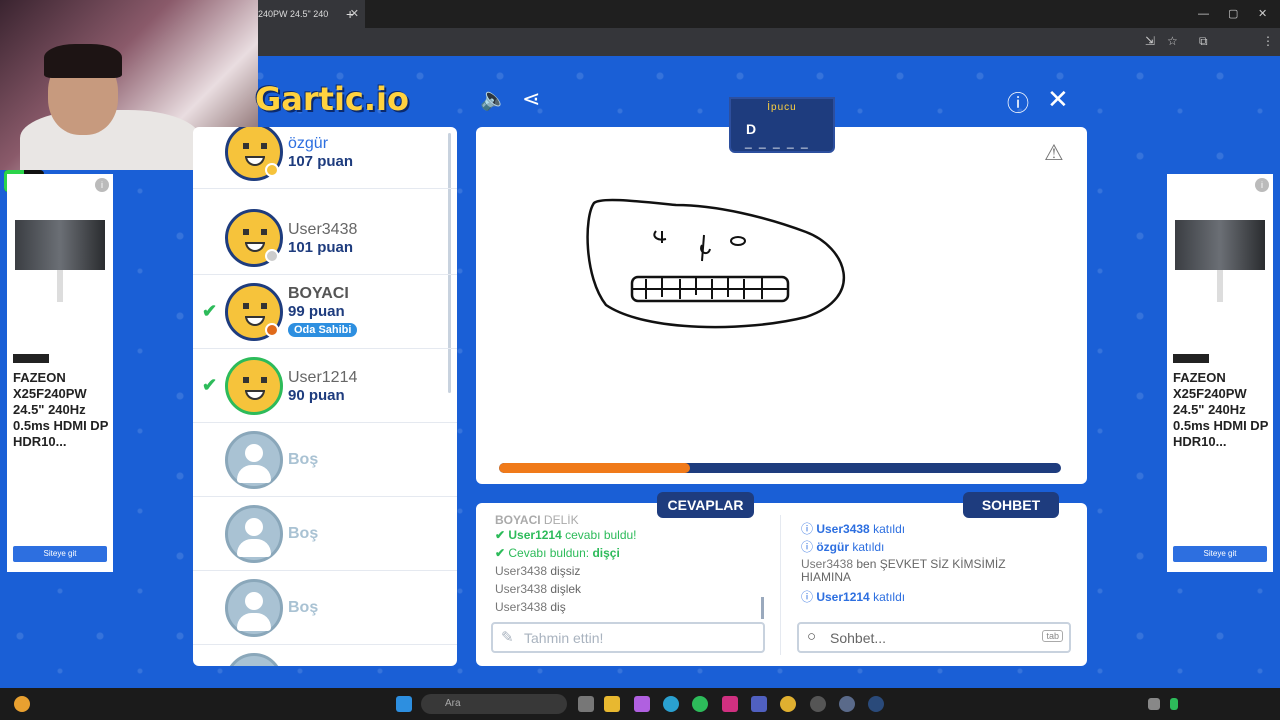 This screenshot has width=1280, height=720. I want to click on answer-message: ✔ User1214 cevabı buldu!, so click(566, 535).